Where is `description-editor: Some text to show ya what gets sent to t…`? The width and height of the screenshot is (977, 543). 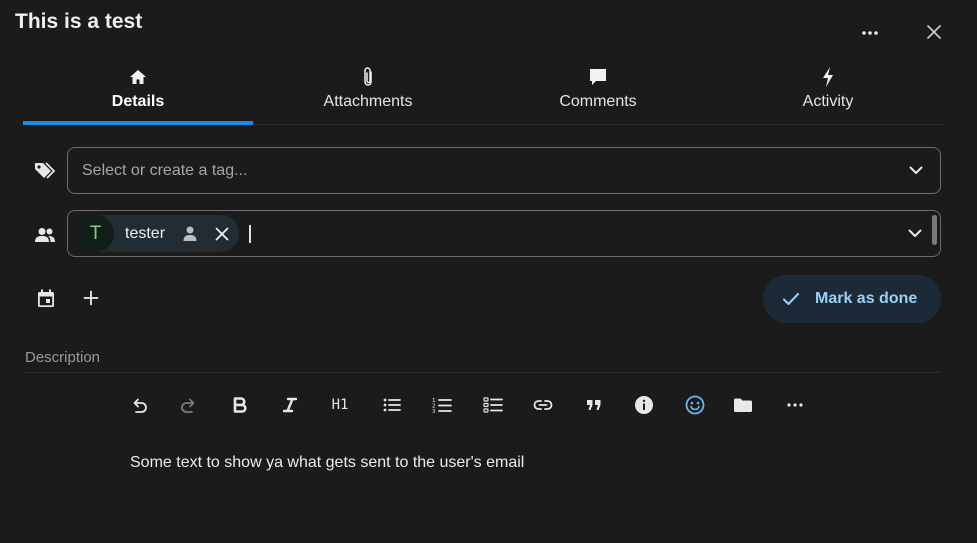
description-editor: Some text to show ya what gets sent to t… is located at coordinates (327, 463).